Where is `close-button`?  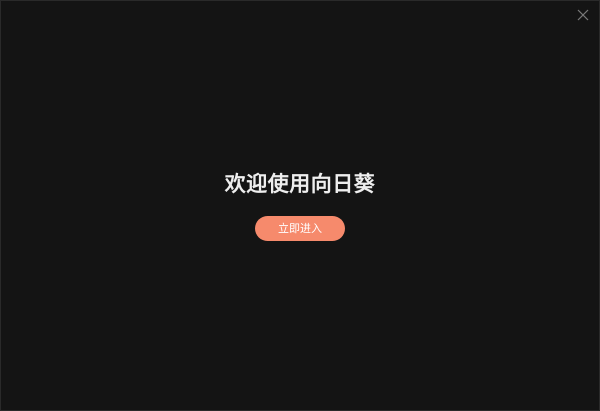
close-button is located at coordinates (583, 15).